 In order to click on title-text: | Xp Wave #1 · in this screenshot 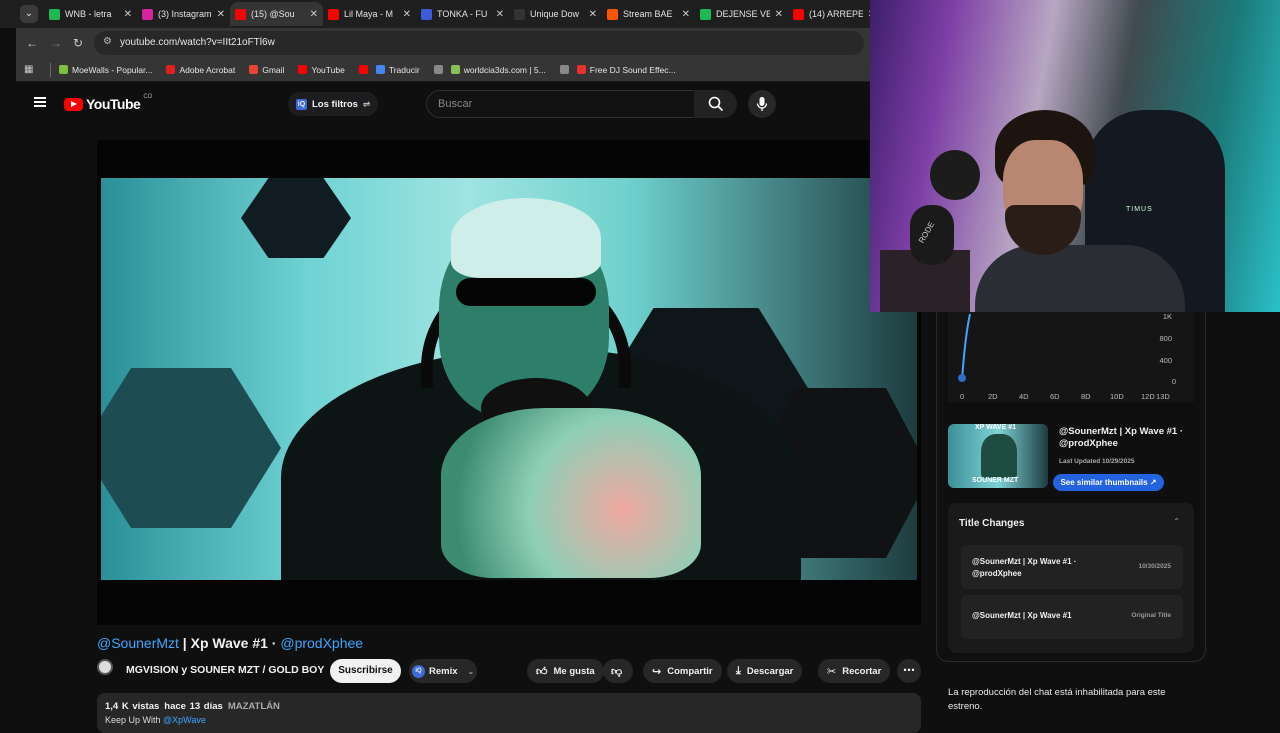, I will do `click(229, 643)`.